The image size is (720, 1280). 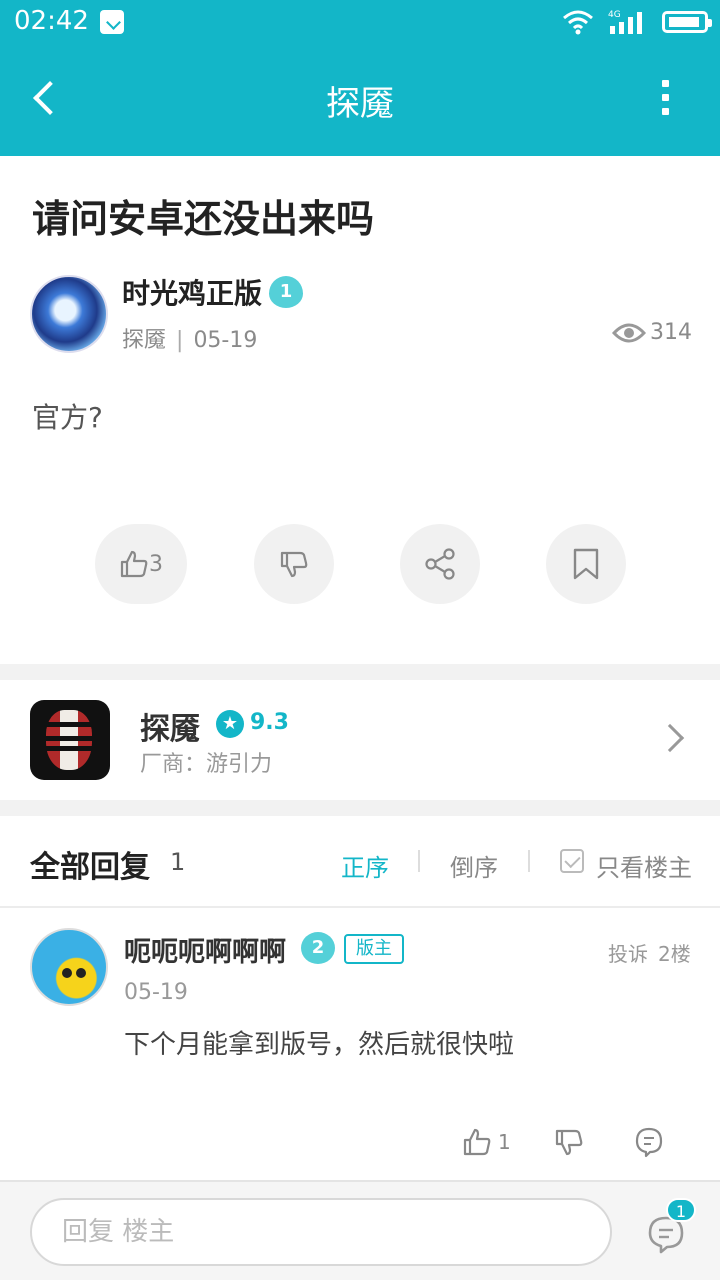 I want to click on bottom-bar: 回复 楼主 1, so click(x=360, y=1230).